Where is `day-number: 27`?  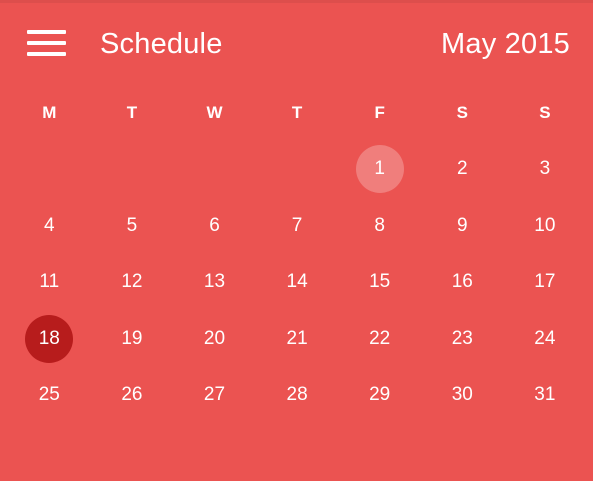
day-number: 27 is located at coordinates (214, 395).